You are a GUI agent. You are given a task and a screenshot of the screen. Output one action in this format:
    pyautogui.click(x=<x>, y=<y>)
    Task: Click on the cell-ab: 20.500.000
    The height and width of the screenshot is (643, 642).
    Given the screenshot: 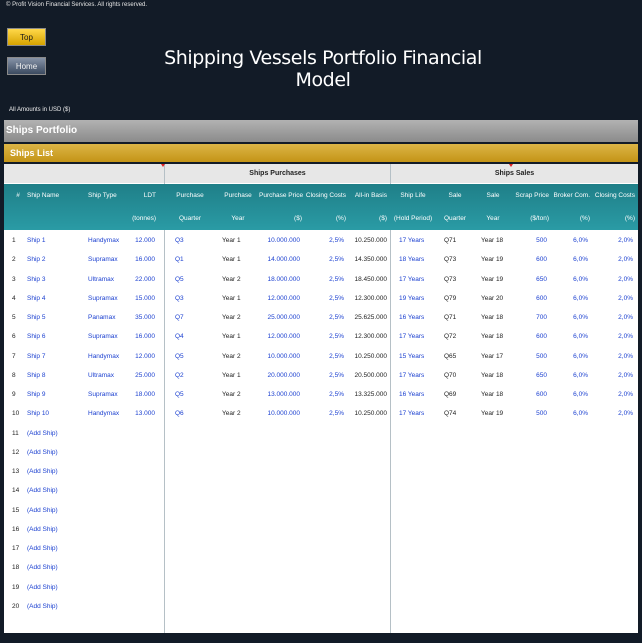 What is the action you would take?
    pyautogui.click(x=367, y=375)
    